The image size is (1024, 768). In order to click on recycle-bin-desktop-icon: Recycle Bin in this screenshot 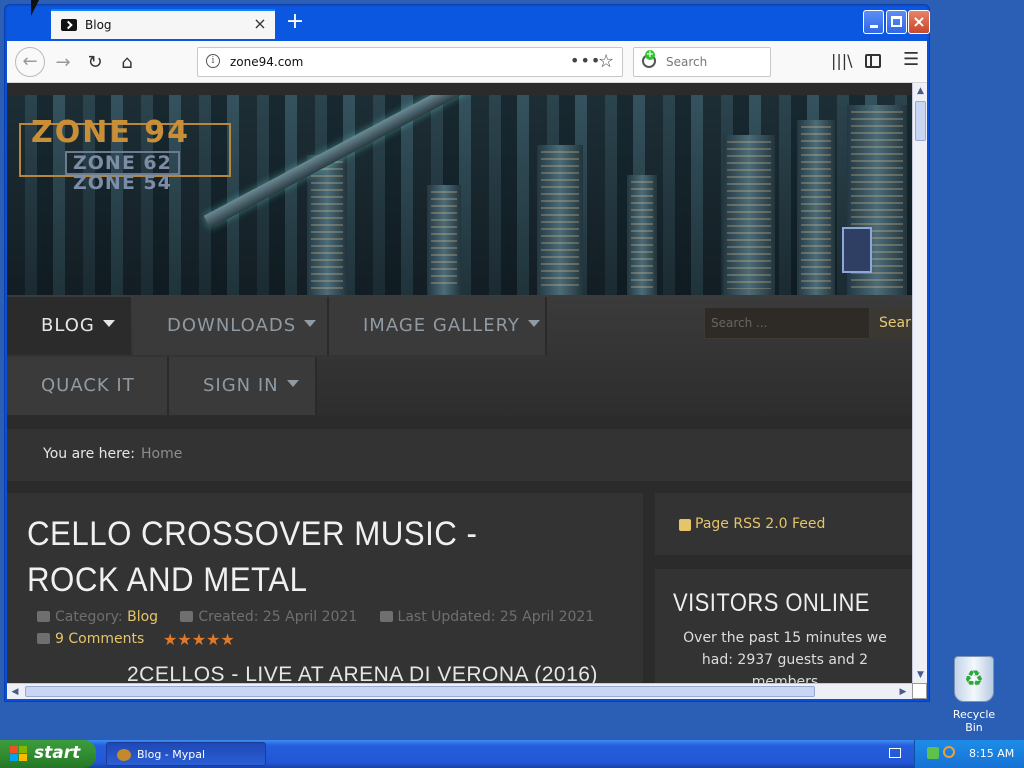, I will do `click(974, 695)`.